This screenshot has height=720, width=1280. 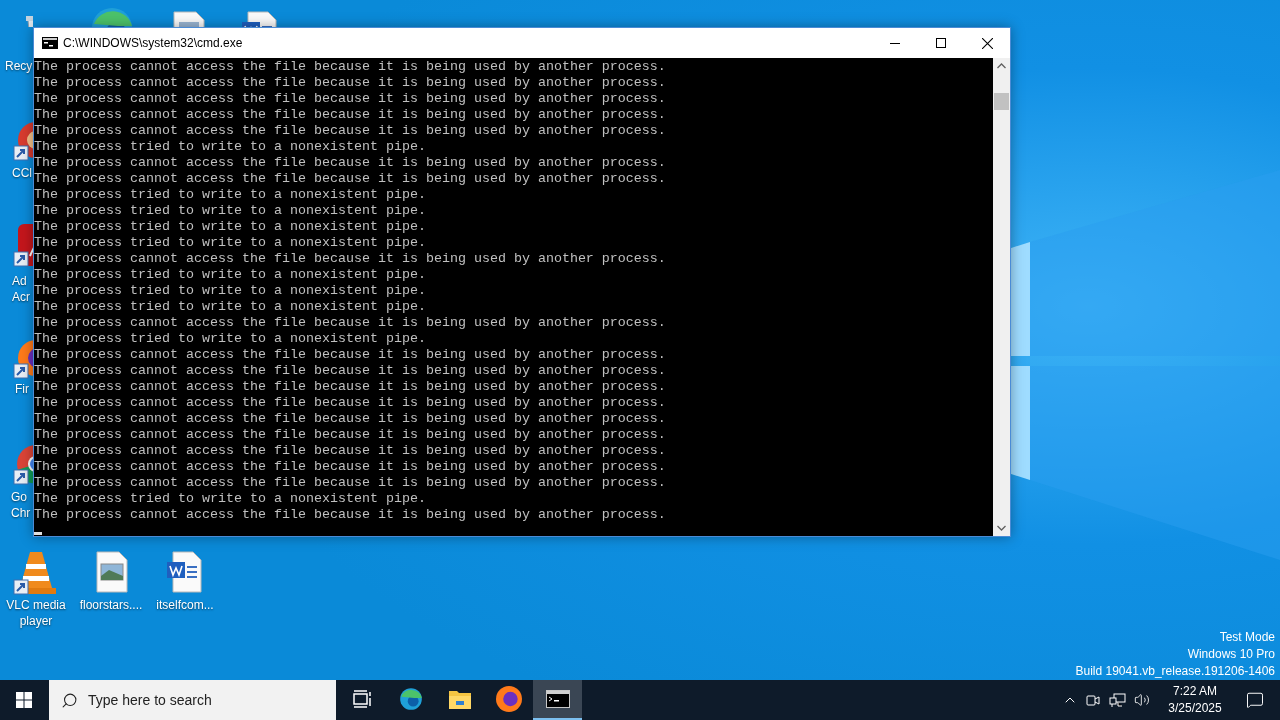 I want to click on search-bar: Type here to search, so click(x=192, y=700).